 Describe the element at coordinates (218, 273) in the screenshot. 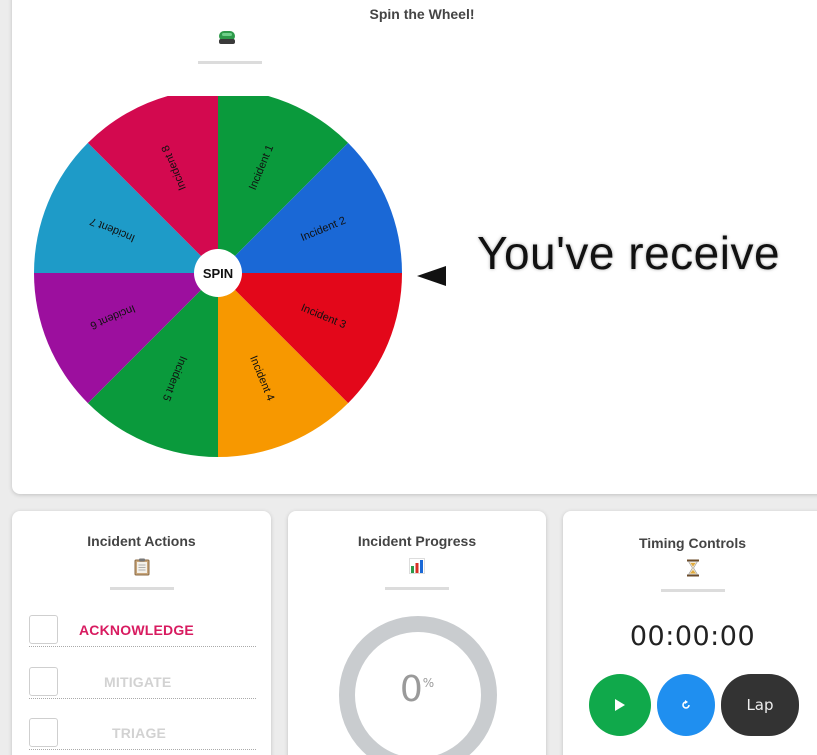

I see `spin-button-label: SPIN` at that location.